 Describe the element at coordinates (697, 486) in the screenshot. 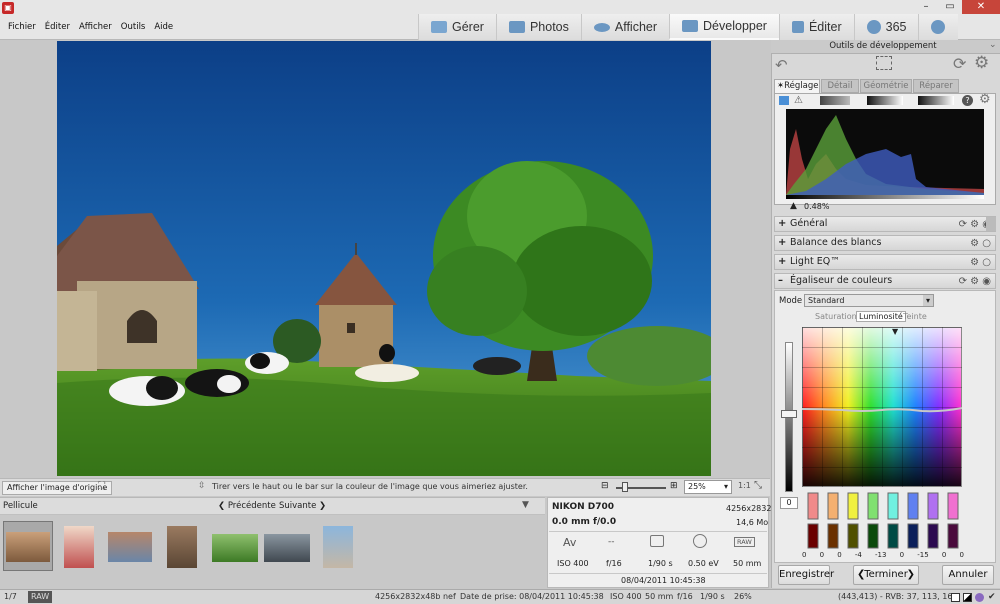

I see `zoom-value: 25%` at that location.